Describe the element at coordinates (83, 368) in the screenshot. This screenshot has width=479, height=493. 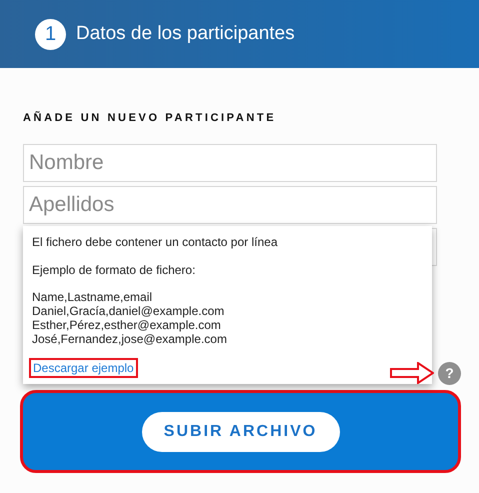
I see `download-link: Descargar ejemplo` at that location.